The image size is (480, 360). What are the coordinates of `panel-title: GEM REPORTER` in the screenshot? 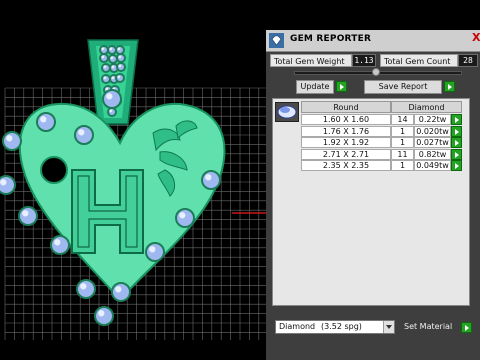 It's located at (331, 39).